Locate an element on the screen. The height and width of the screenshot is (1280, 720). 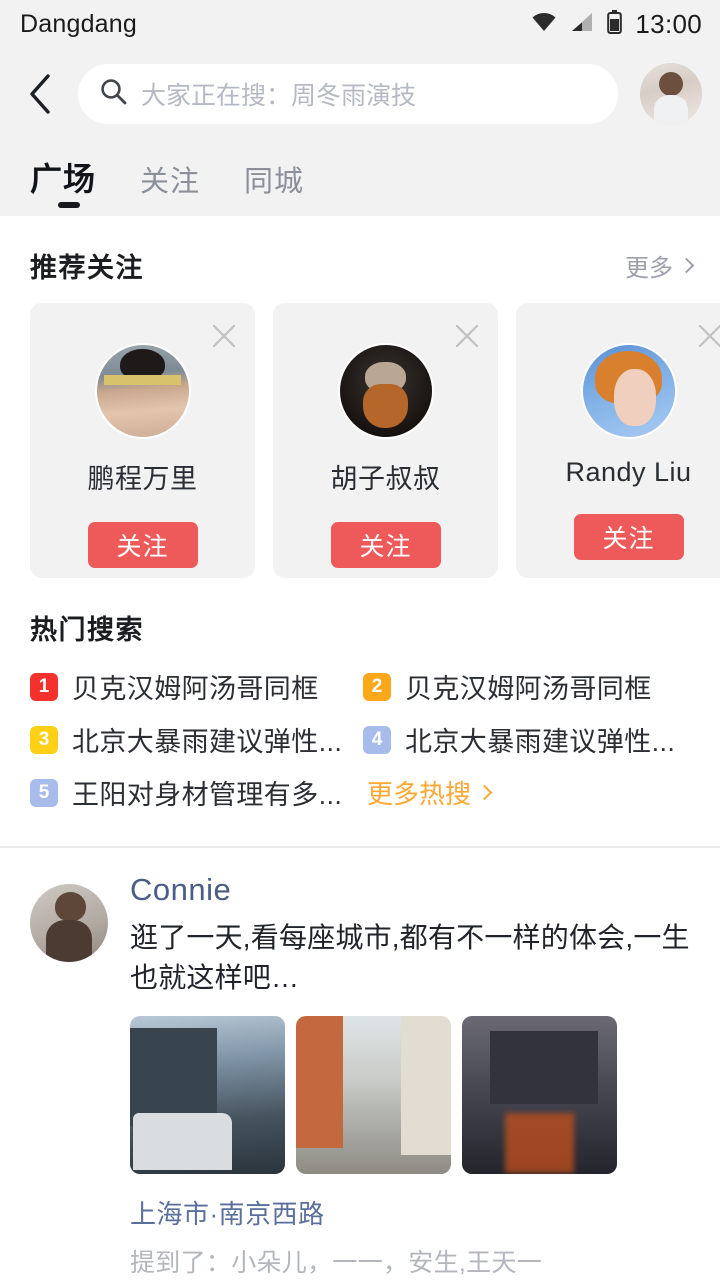
post-image-grid is located at coordinates (412, 1094).